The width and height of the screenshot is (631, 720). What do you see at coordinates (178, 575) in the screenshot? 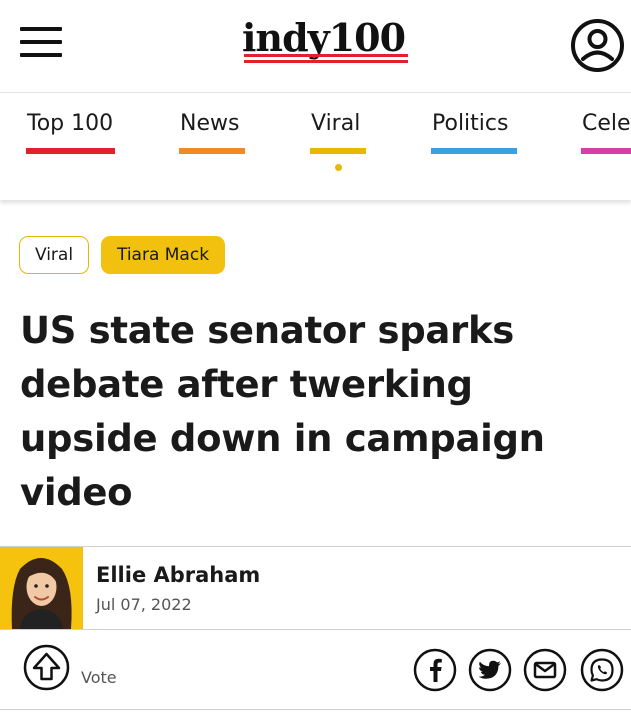
I see `author-name: Ellie Abraham` at bounding box center [178, 575].